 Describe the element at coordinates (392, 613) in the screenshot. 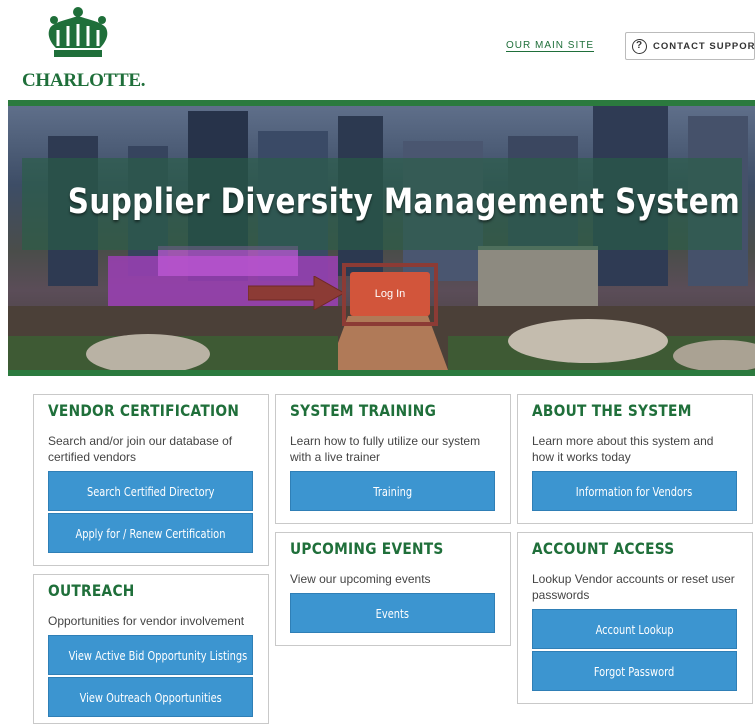

I see `events-button: Events` at that location.